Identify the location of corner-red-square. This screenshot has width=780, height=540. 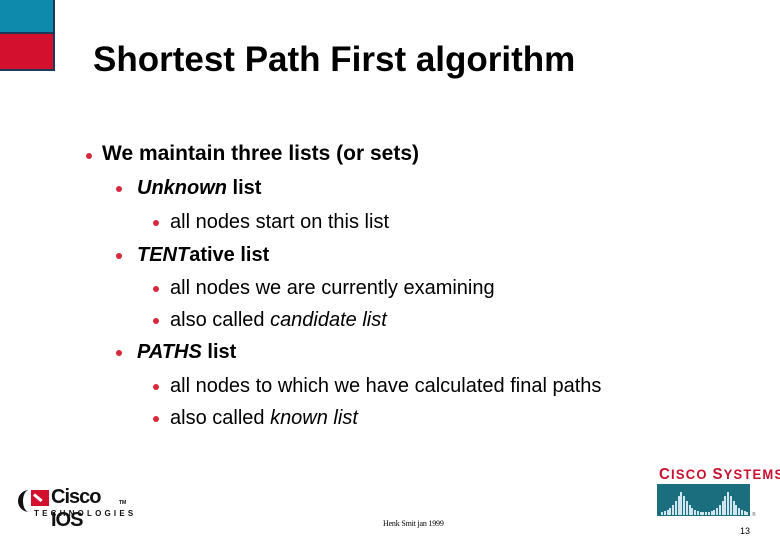
(26, 51).